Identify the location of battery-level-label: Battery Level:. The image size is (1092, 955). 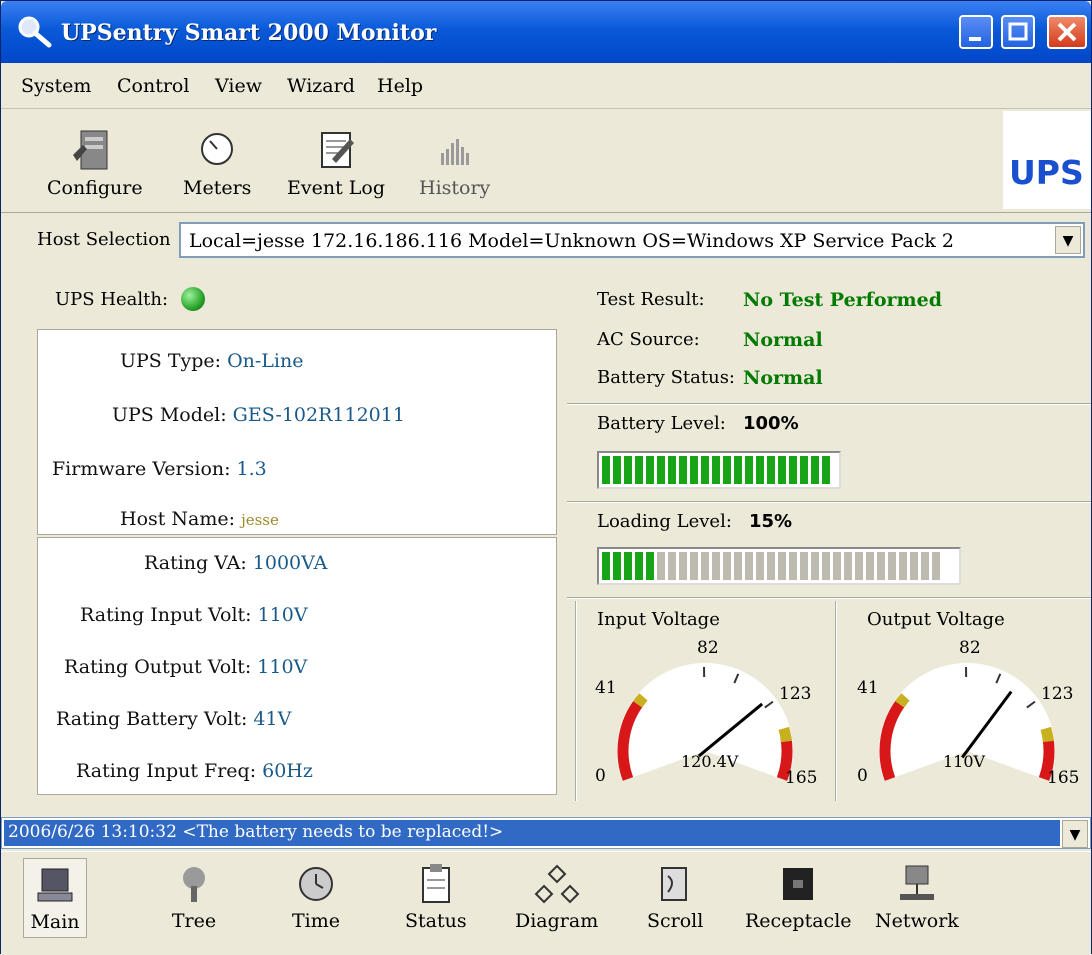
(661, 423).